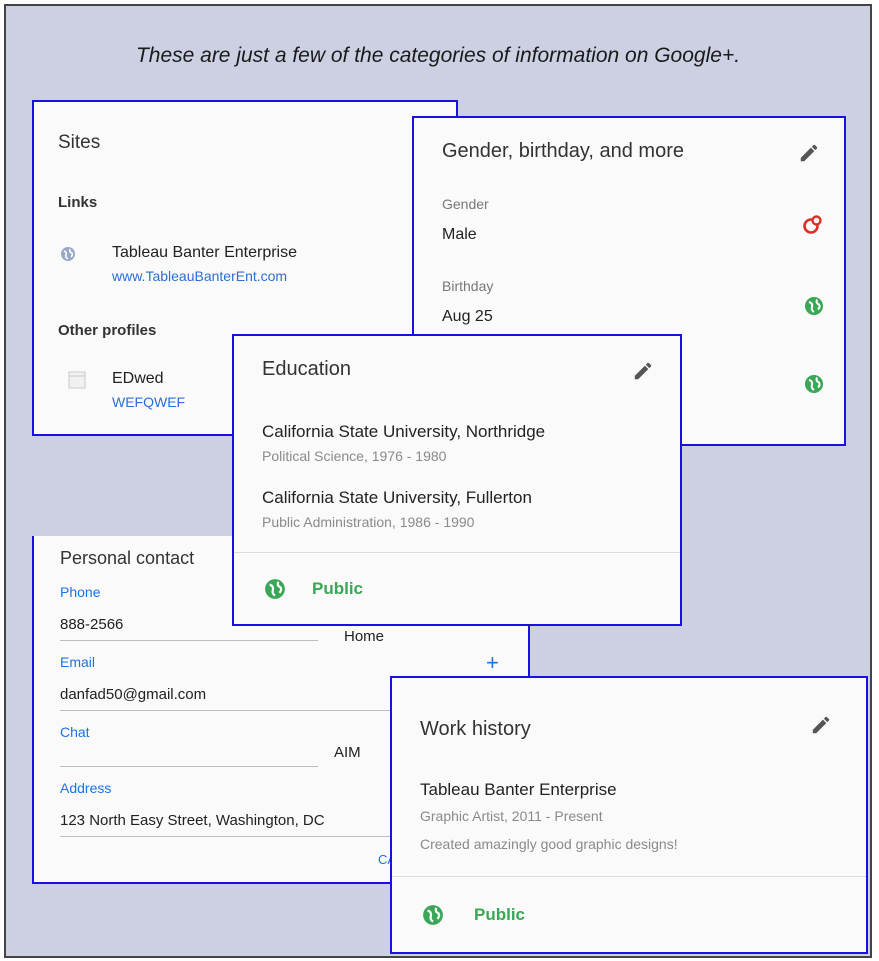 This screenshot has height=961, width=879. I want to click on chat-type-select: AIM, so click(347, 752).